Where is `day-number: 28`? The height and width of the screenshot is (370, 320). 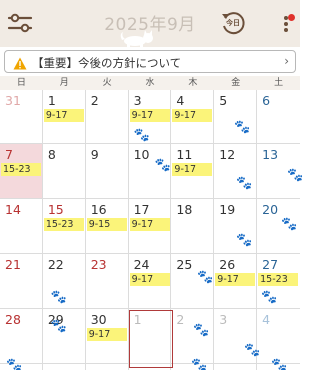
day-number: 28 is located at coordinates (13, 319).